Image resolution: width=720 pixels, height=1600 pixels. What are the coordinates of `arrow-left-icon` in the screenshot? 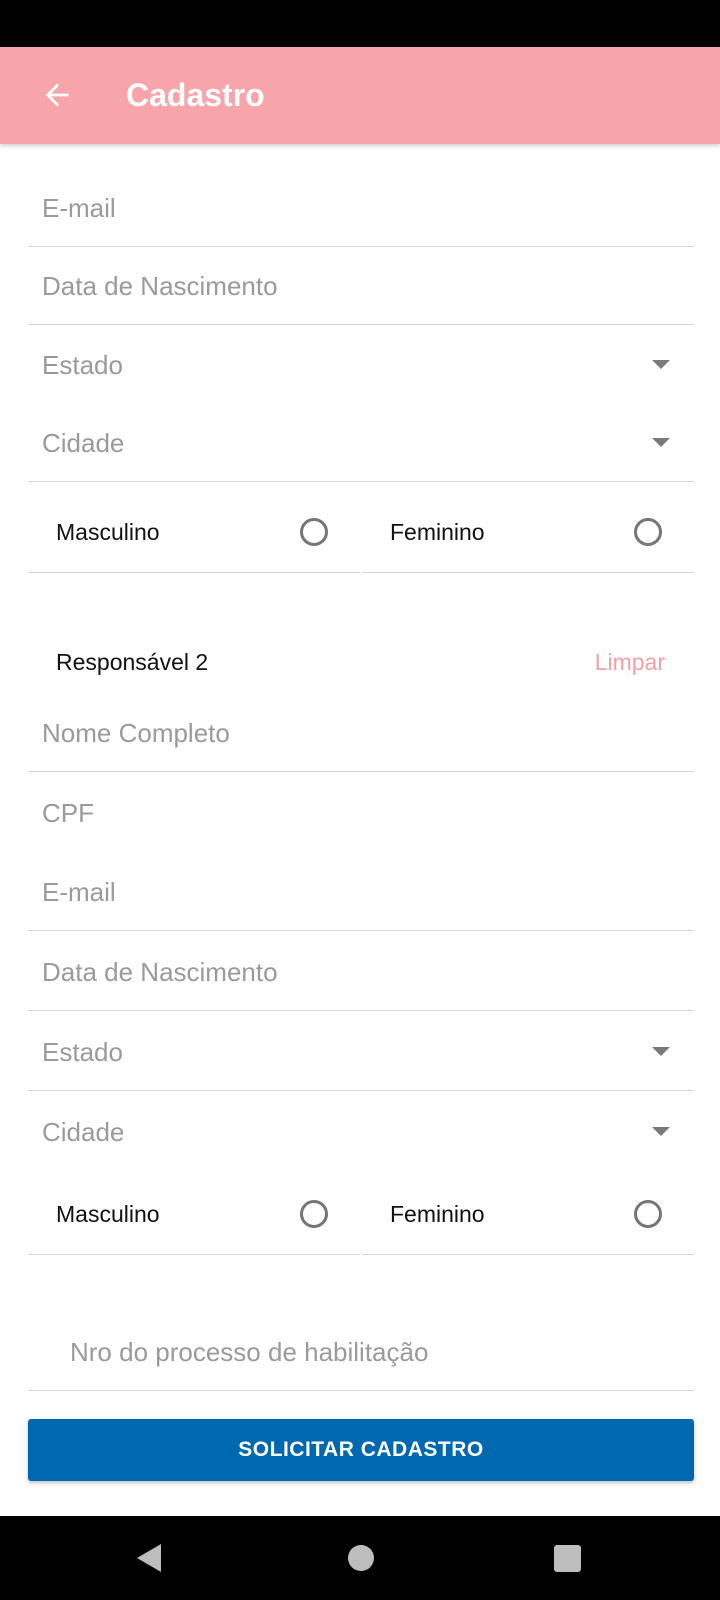 It's located at (57, 95).